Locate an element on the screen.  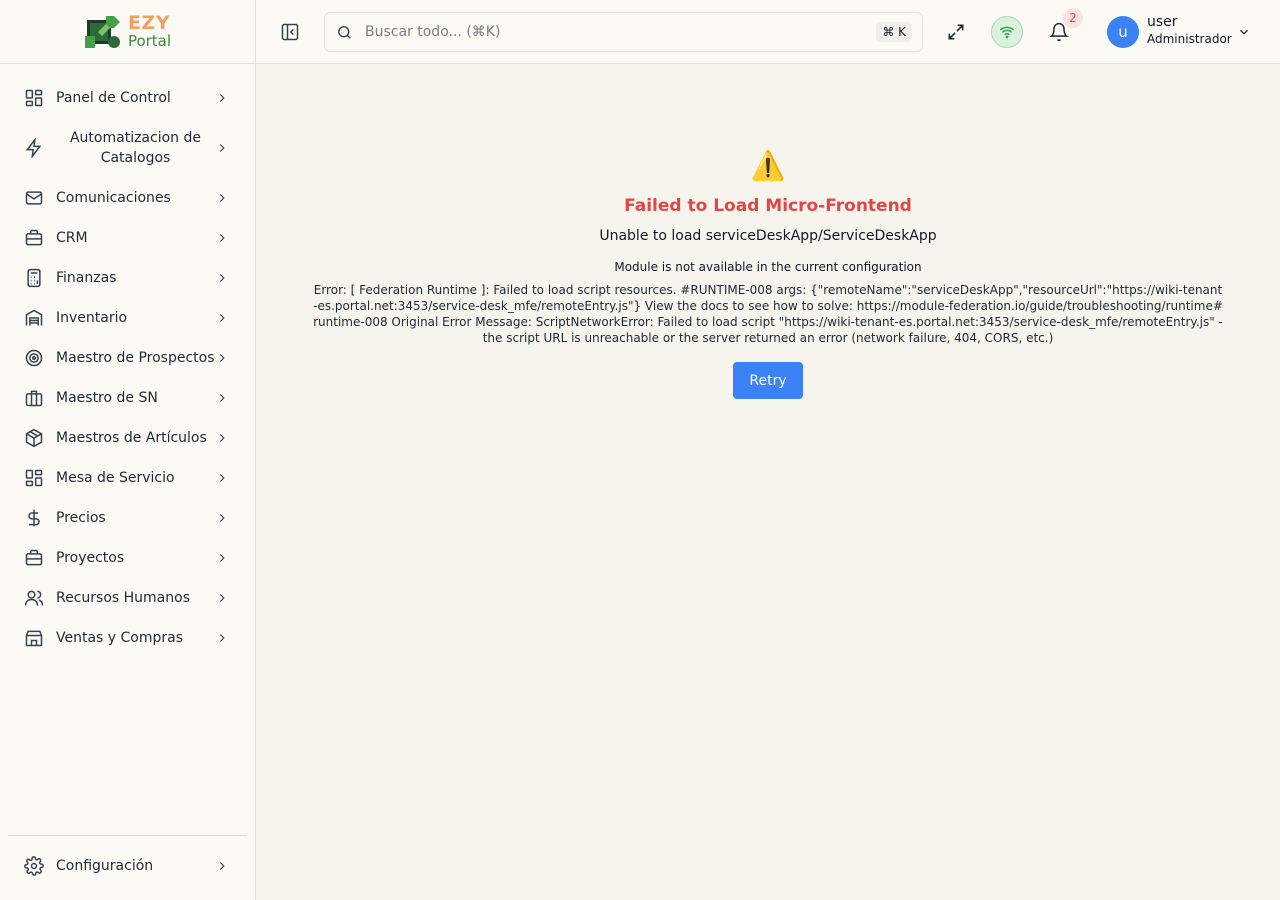
sidebar-item-ventas-y-compras: Ventas y Compras is located at coordinates (127, 638).